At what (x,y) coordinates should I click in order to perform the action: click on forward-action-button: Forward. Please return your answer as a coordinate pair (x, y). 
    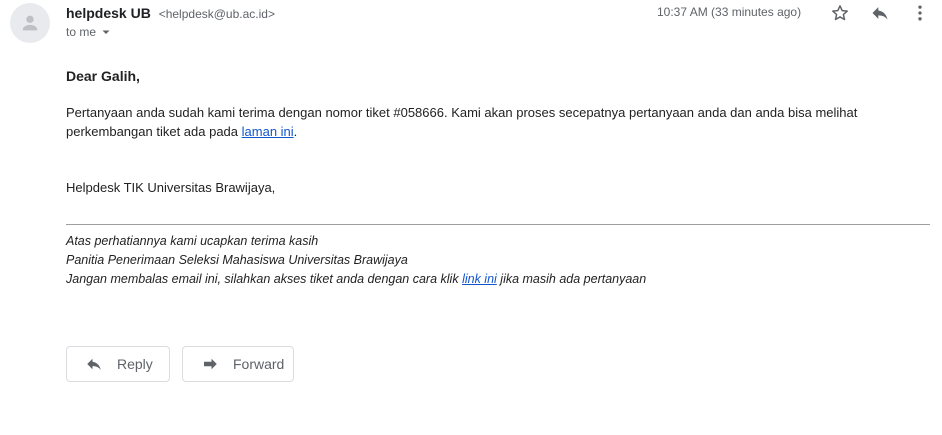
    Looking at the image, I should click on (238, 364).